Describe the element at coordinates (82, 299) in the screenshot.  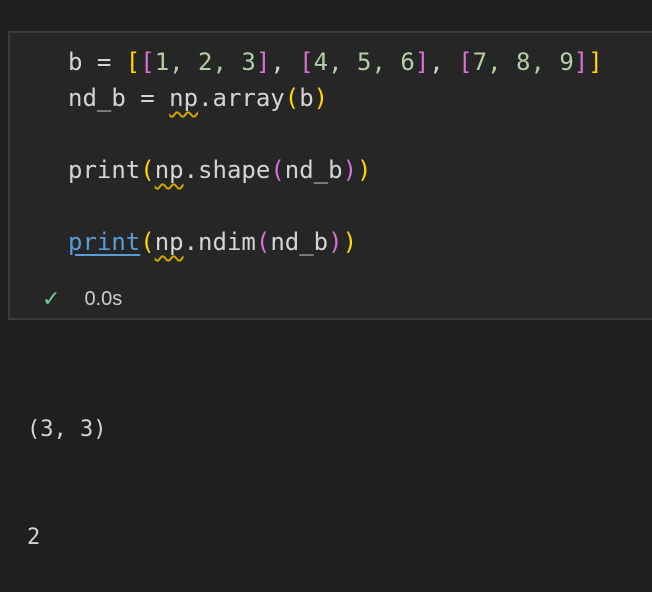
I see `execution-status: ✓ 0.0s` at that location.